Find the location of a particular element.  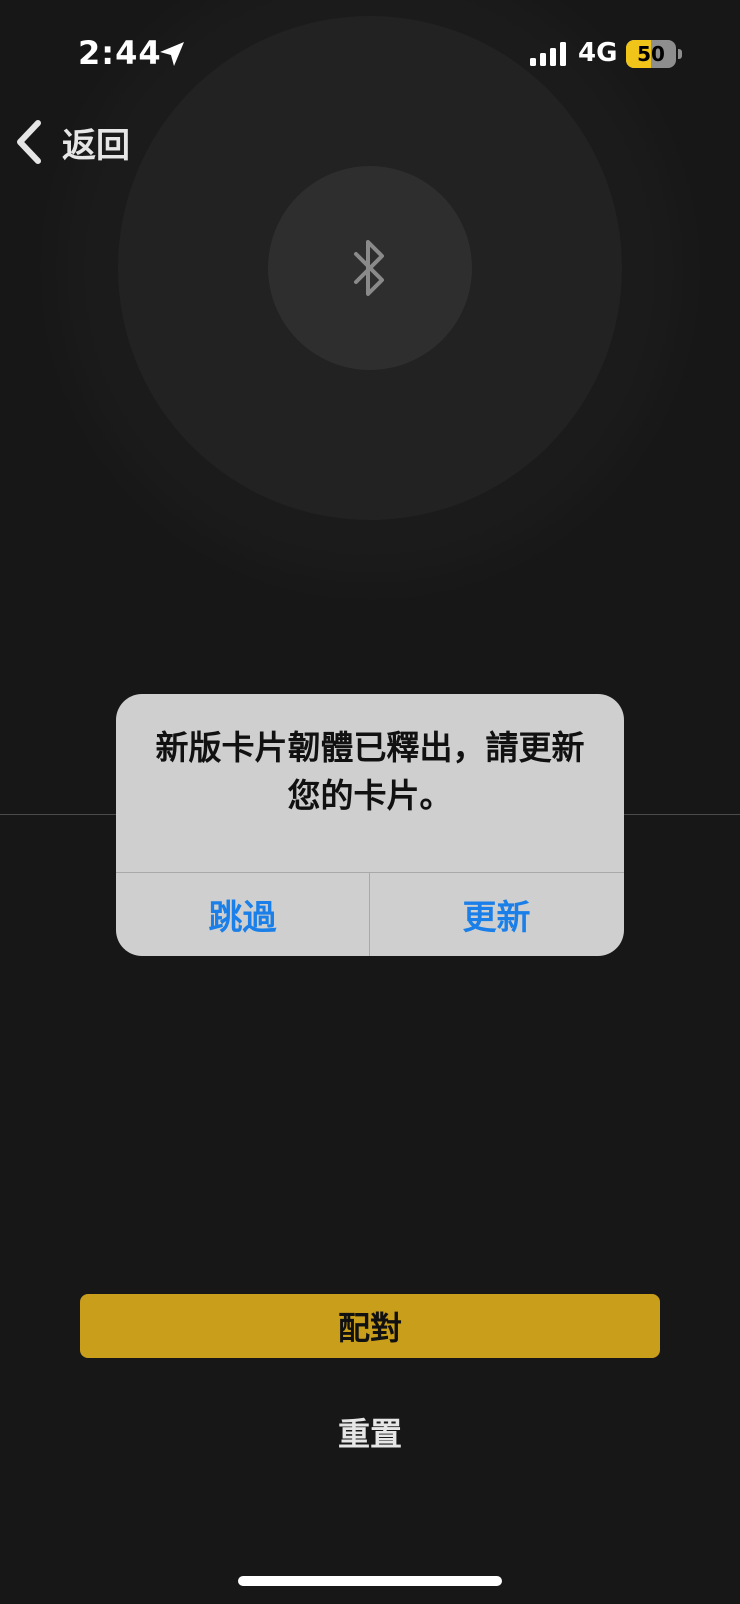

skip-button: 跳過 is located at coordinates (242, 914).